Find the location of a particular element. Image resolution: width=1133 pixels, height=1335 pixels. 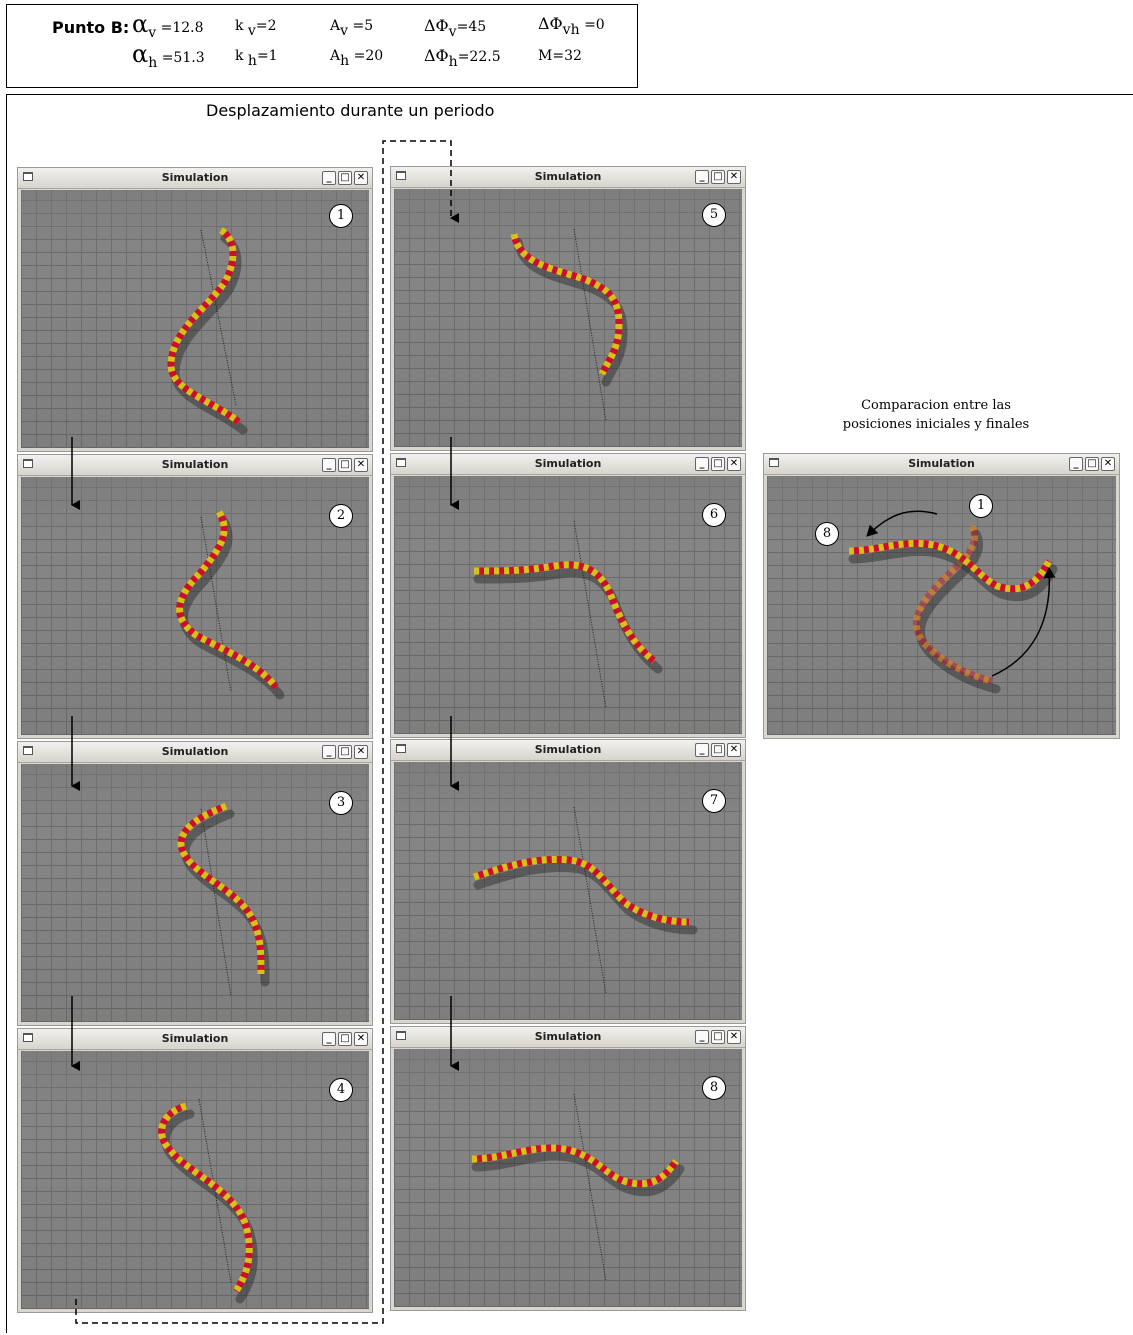

frame-number: 5 is located at coordinates (714, 215).